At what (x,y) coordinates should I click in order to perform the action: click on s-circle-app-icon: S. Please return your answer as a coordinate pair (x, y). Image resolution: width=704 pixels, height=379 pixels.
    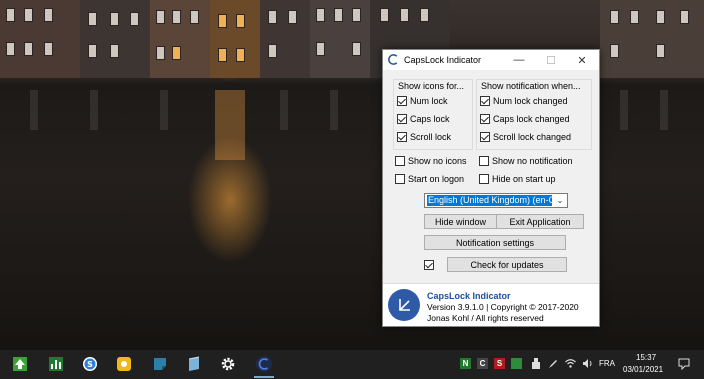
    Looking at the image, I should click on (90, 364).